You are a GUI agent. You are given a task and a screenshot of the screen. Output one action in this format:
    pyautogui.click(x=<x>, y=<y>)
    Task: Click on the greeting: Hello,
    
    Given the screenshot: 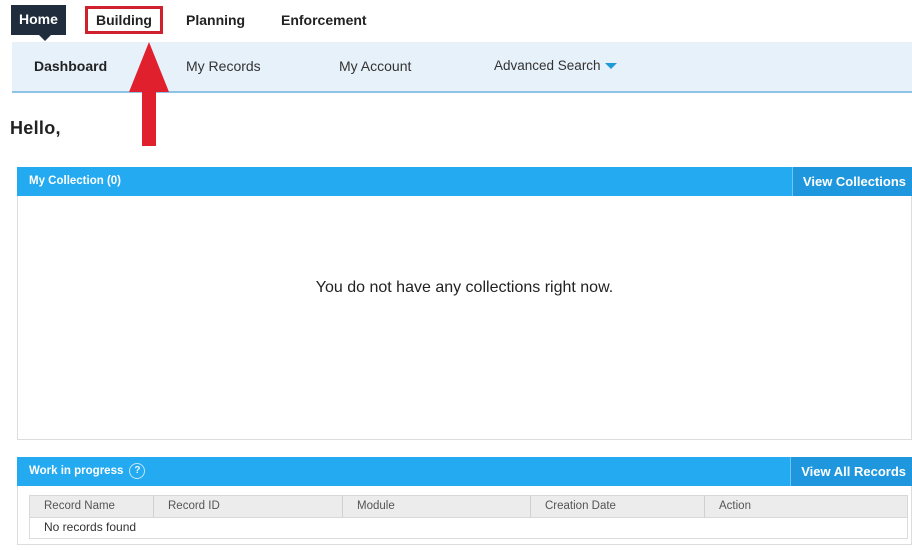 What is the action you would take?
    pyautogui.click(x=35, y=128)
    